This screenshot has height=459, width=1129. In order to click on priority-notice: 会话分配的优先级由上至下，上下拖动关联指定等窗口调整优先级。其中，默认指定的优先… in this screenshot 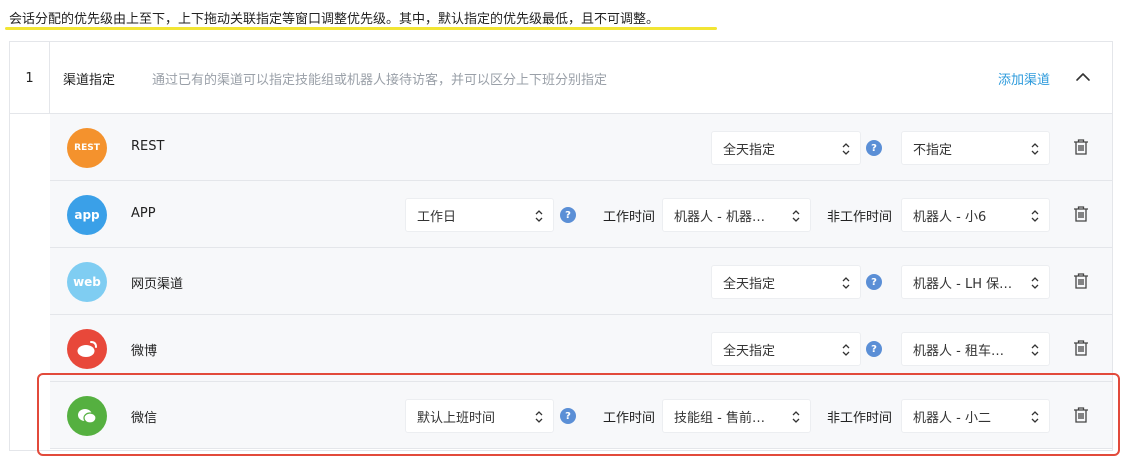, I will do `click(334, 19)`.